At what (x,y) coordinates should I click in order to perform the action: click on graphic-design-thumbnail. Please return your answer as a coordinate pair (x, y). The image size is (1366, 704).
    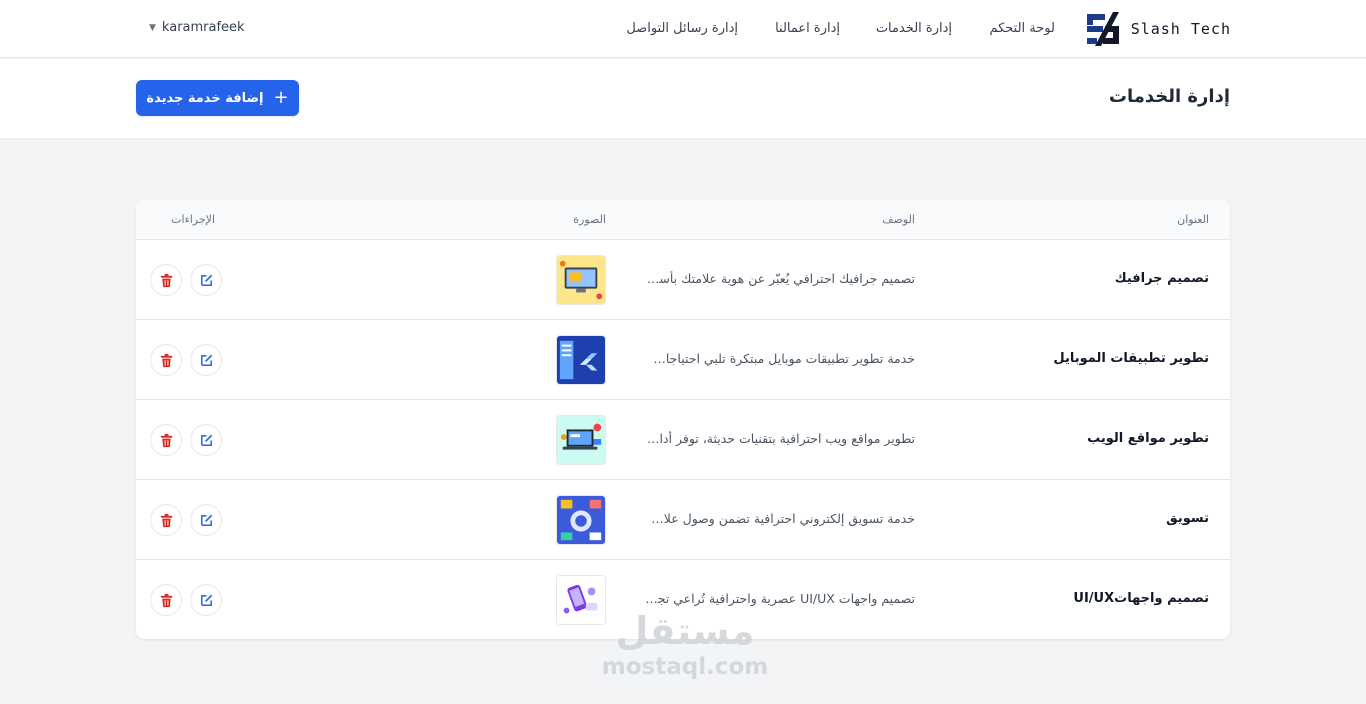
    Looking at the image, I should click on (581, 280).